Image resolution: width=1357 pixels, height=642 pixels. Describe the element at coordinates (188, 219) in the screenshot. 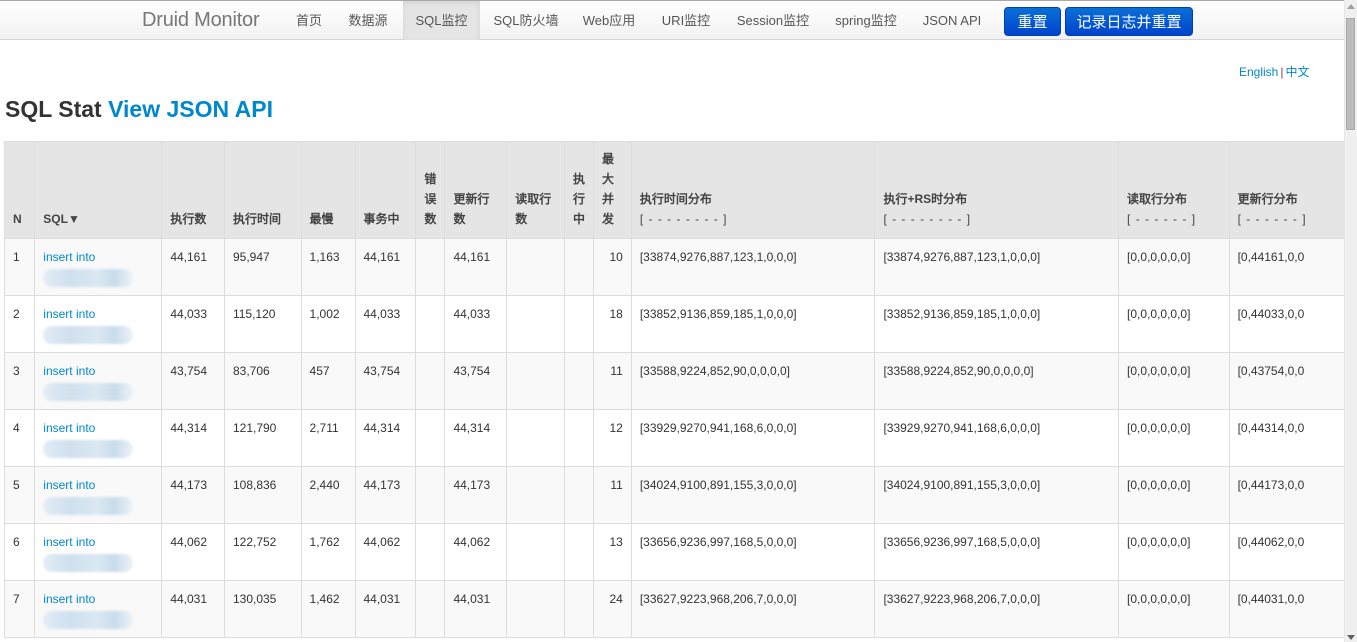

I see `header-label: 执行数` at that location.